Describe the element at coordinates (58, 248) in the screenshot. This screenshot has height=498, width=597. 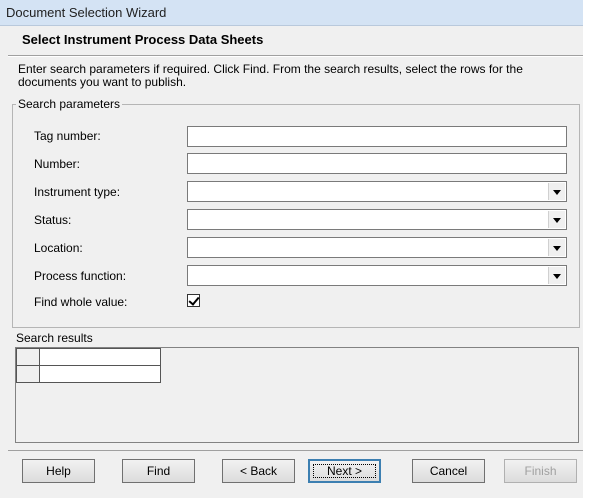
I see `location-label: Location:` at that location.